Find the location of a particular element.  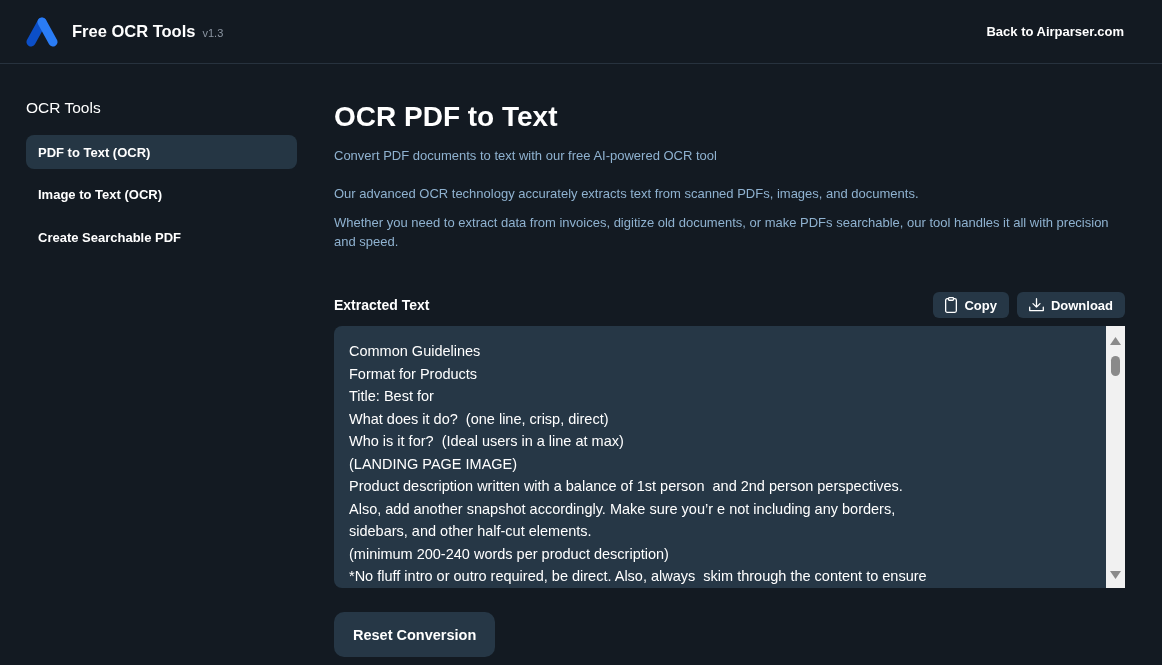

scrollbar-thumb is located at coordinates (1115, 366).